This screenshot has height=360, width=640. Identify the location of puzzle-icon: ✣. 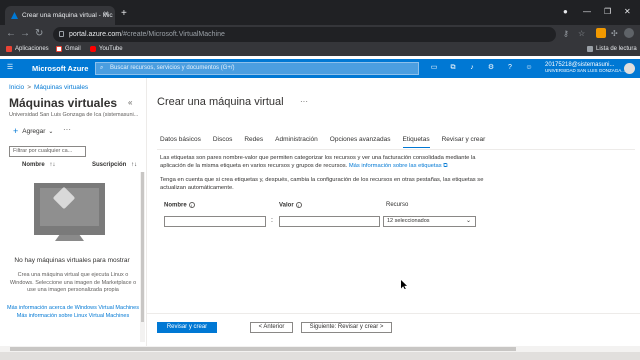
(614, 33).